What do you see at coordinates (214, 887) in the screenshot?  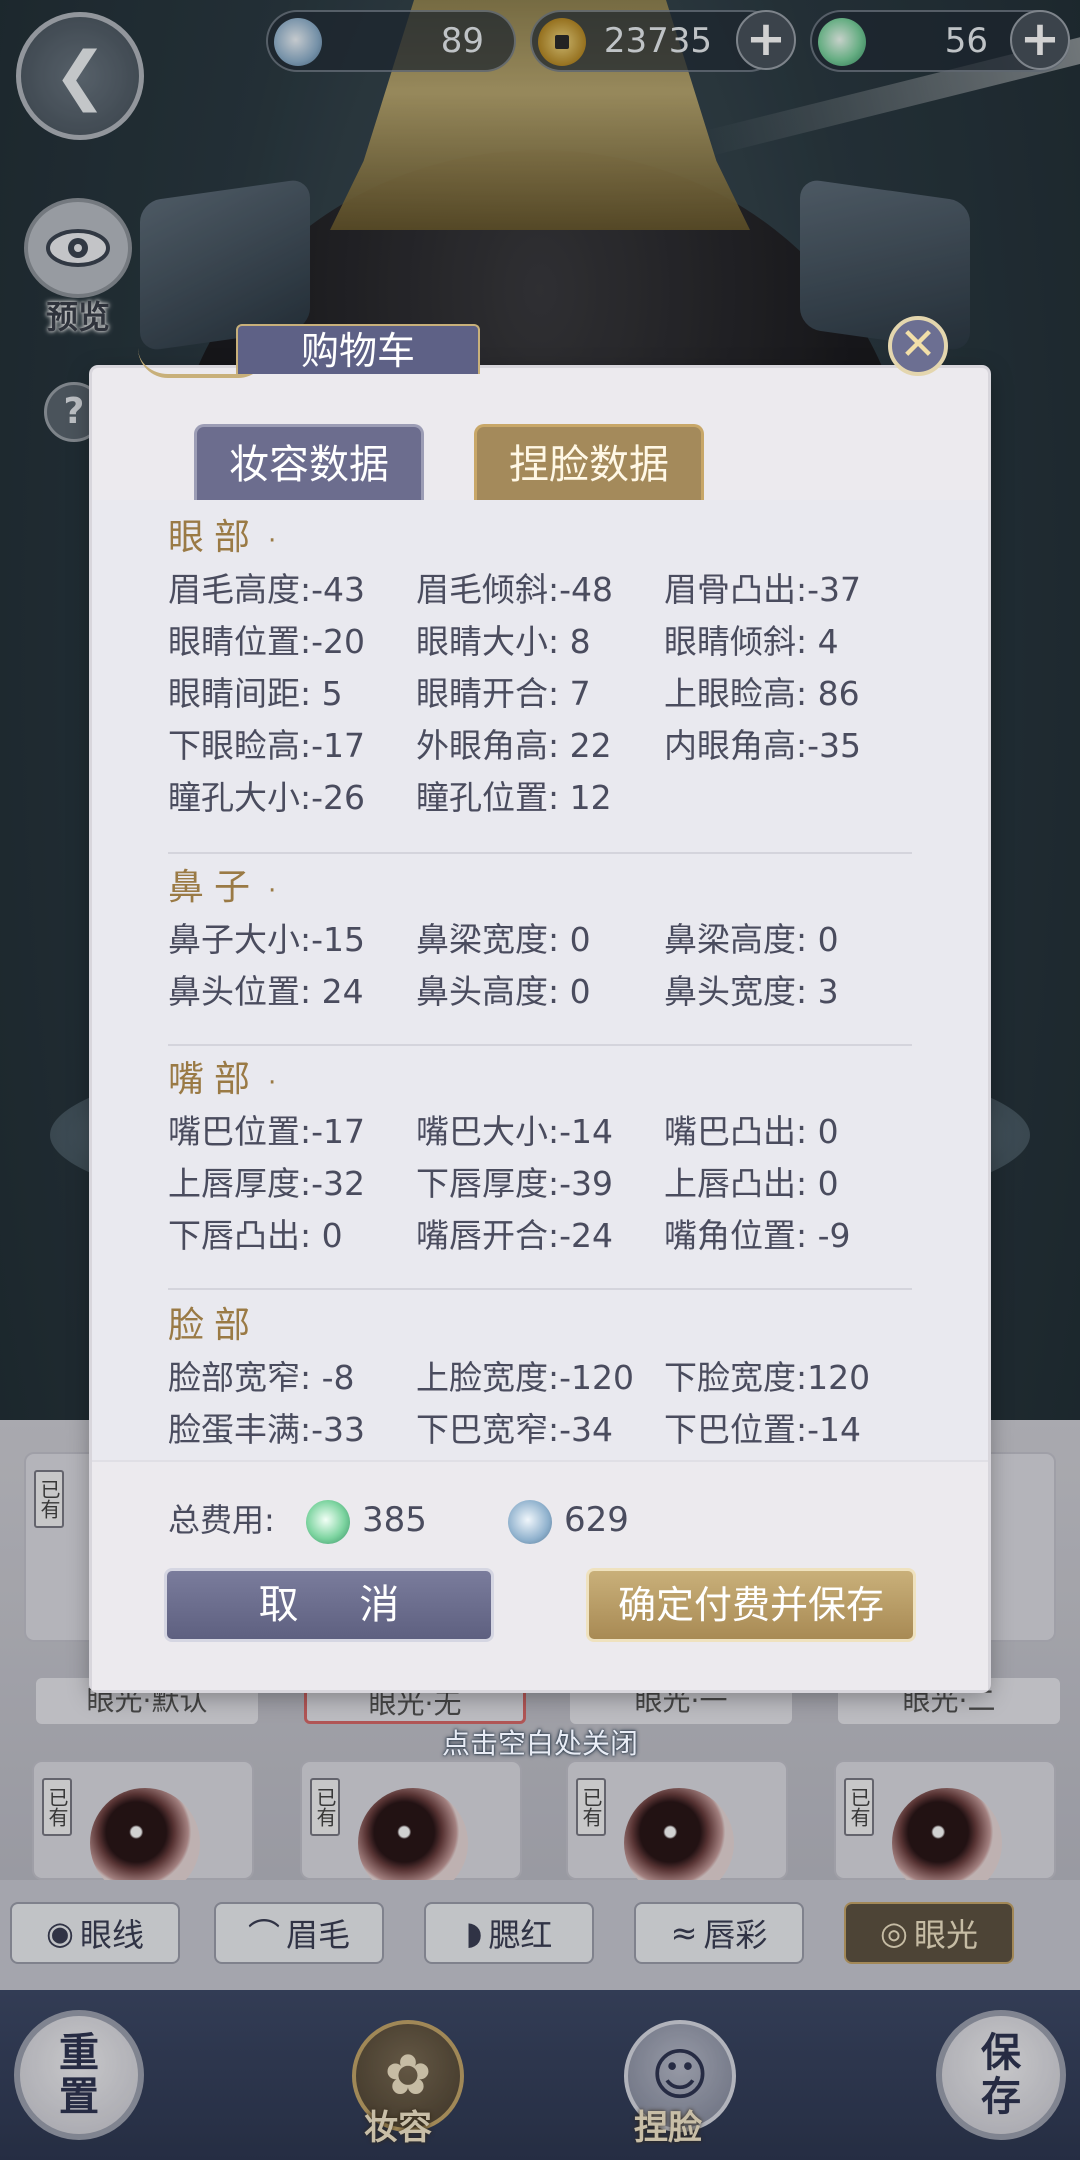 I see `section-title-text: 鼻子` at bounding box center [214, 887].